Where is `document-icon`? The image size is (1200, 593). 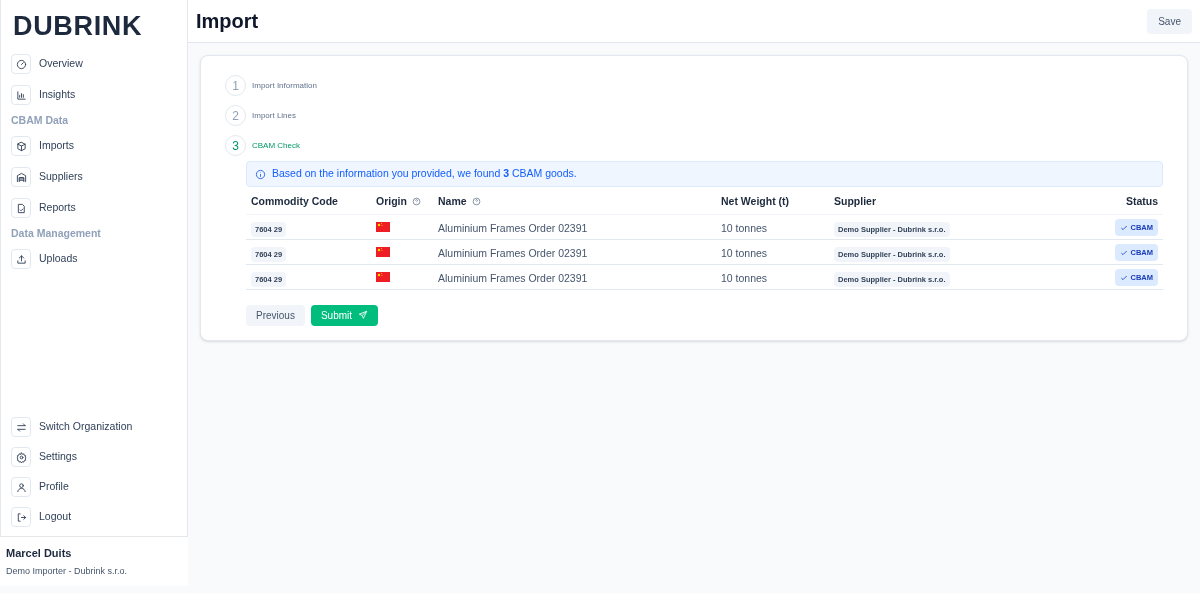 document-icon is located at coordinates (21, 208).